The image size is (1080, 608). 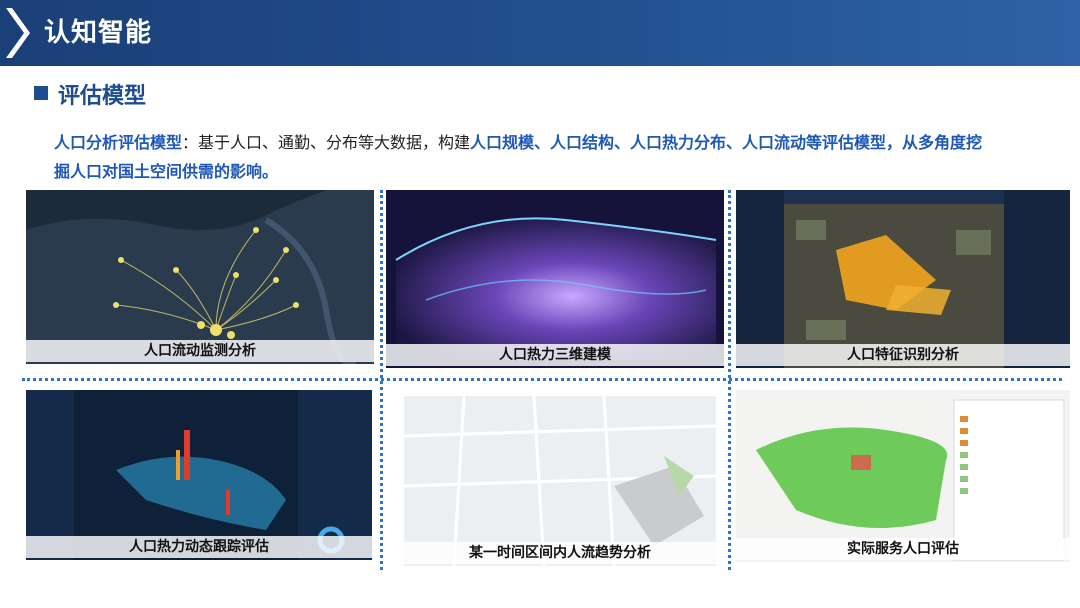 I want to click on street-map-image, so click(x=560, y=481).